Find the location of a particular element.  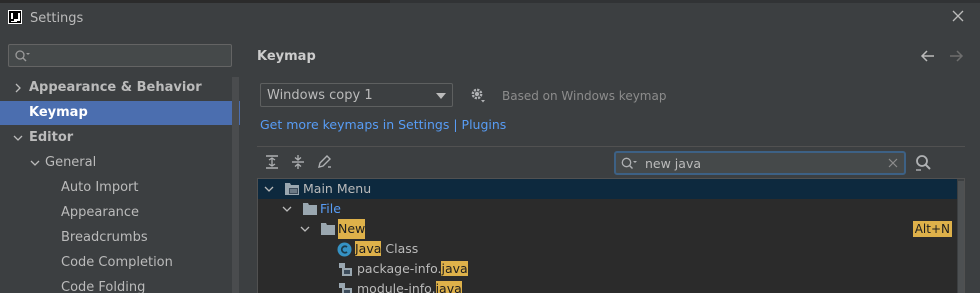

sidebar-item-code-completion: Code Completion is located at coordinates (120, 263).